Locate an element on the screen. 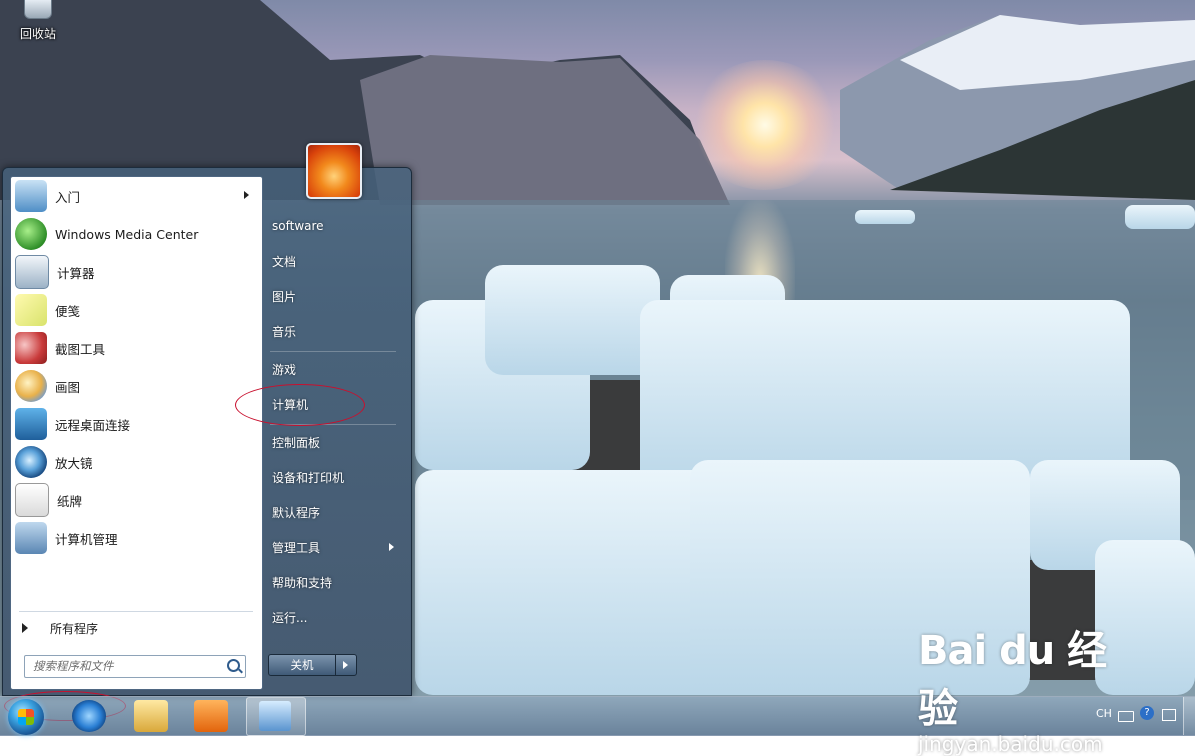 The width and height of the screenshot is (1195, 756). calculator-icon is located at coordinates (32, 272).